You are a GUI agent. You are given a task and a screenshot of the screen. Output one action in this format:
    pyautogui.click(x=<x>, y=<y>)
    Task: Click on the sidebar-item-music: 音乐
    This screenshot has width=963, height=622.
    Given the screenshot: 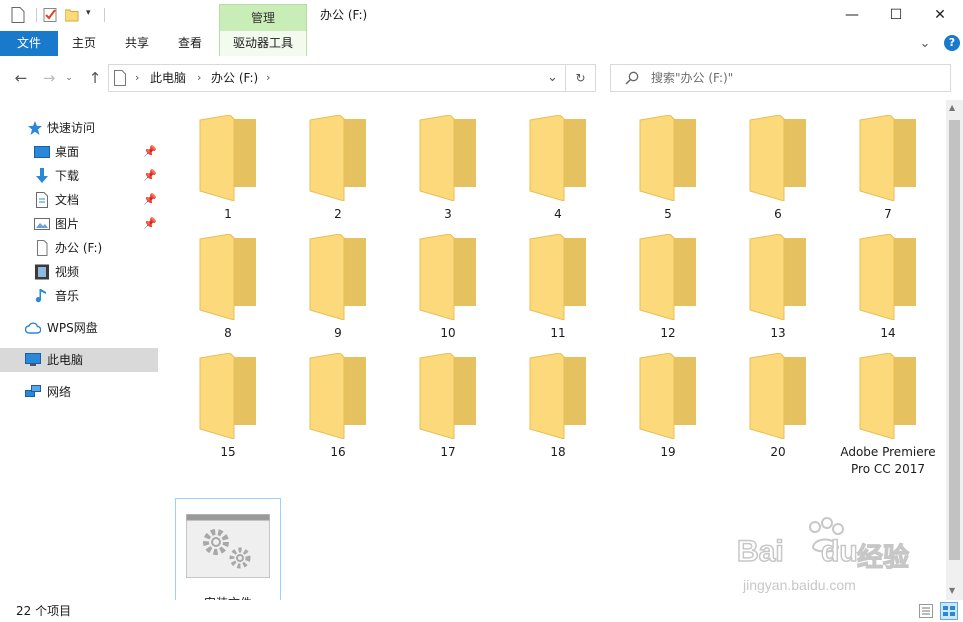 What is the action you would take?
    pyautogui.click(x=79, y=296)
    